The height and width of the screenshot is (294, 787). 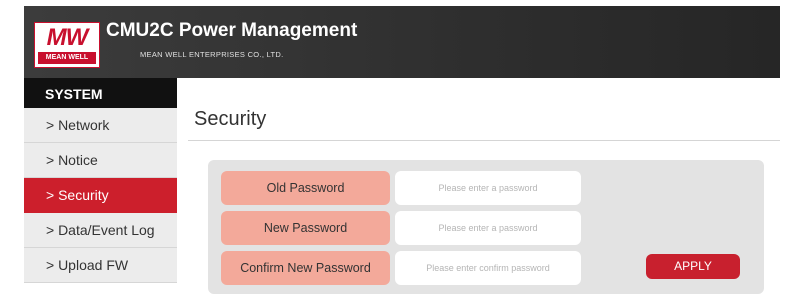 I want to click on confirm-password-input, so click(x=488, y=268).